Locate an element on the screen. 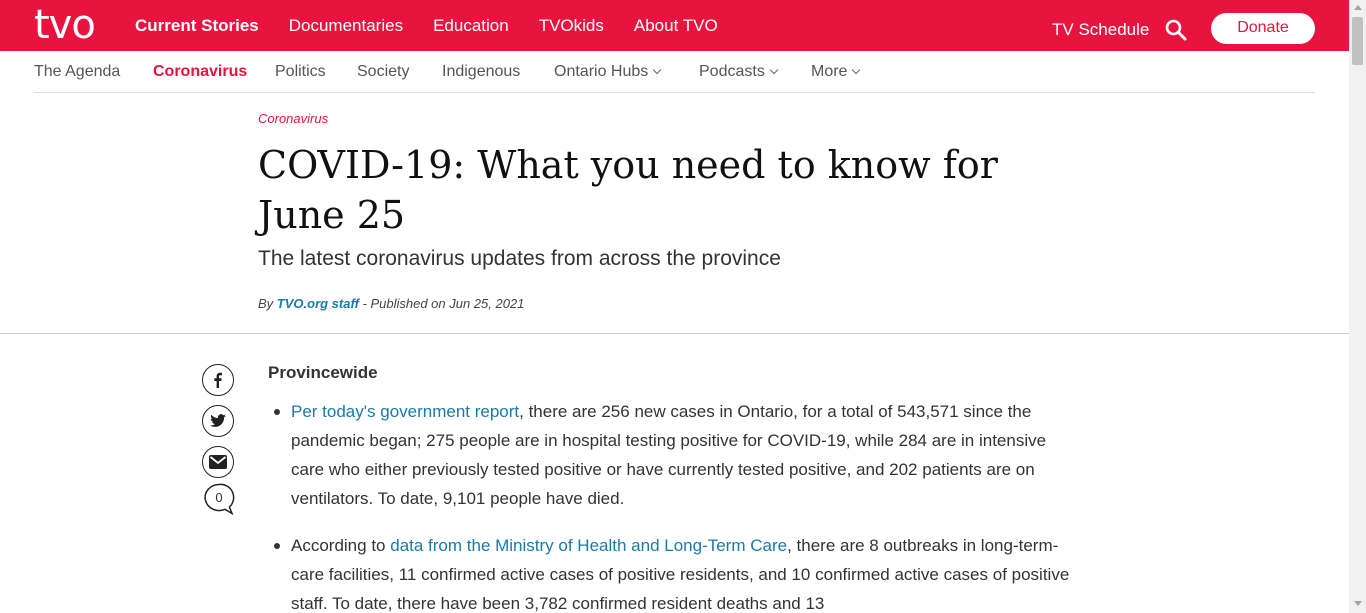 The width and height of the screenshot is (1366, 613). section-nav-politics: Politics is located at coordinates (300, 72).